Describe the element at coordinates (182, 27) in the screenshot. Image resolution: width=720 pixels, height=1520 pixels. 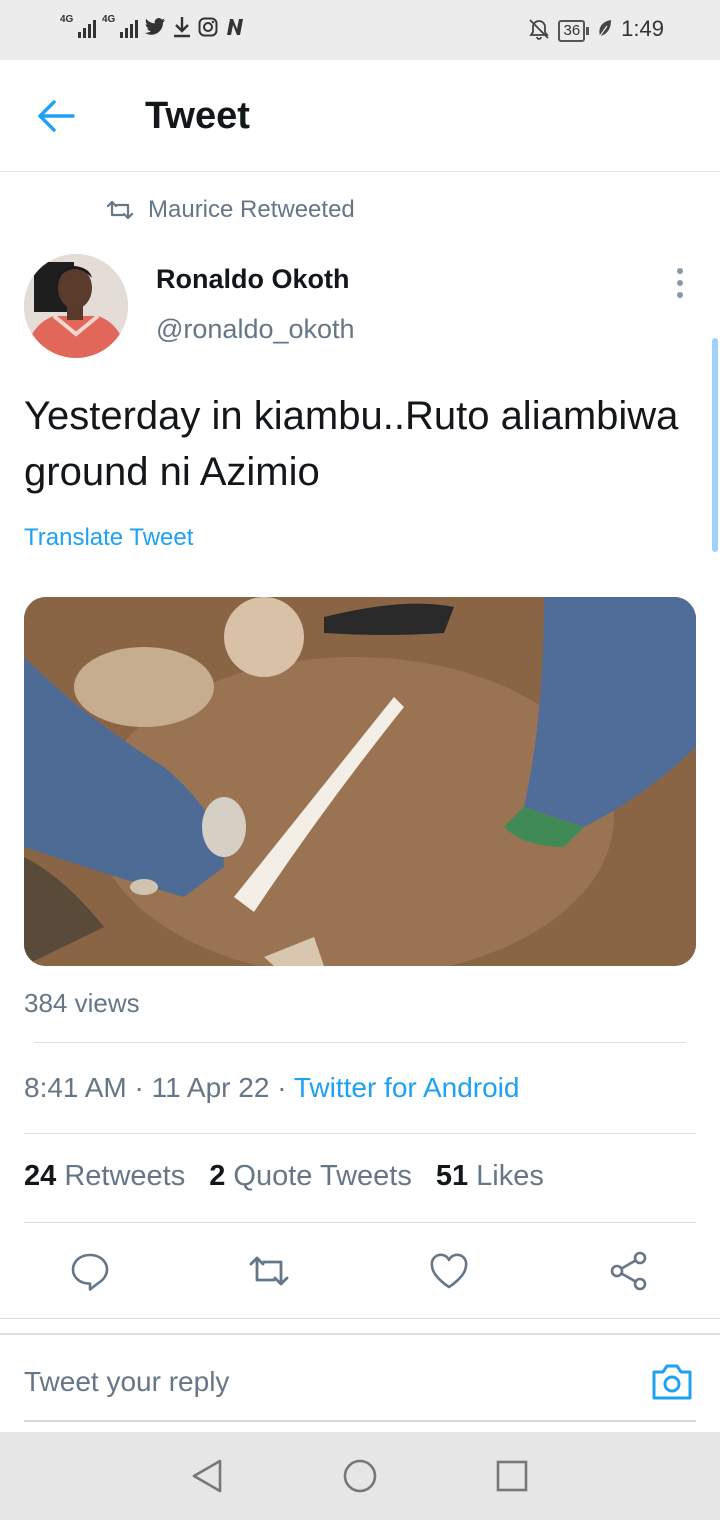
I see `download-icon` at that location.